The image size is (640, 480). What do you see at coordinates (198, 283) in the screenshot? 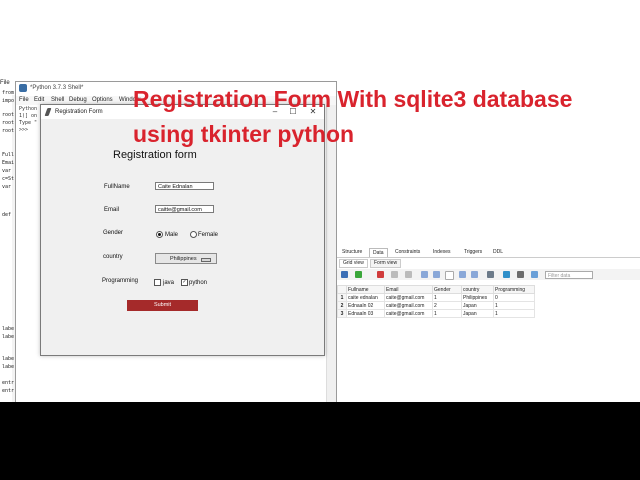
I see `checkbox-python-label: python` at bounding box center [198, 283].